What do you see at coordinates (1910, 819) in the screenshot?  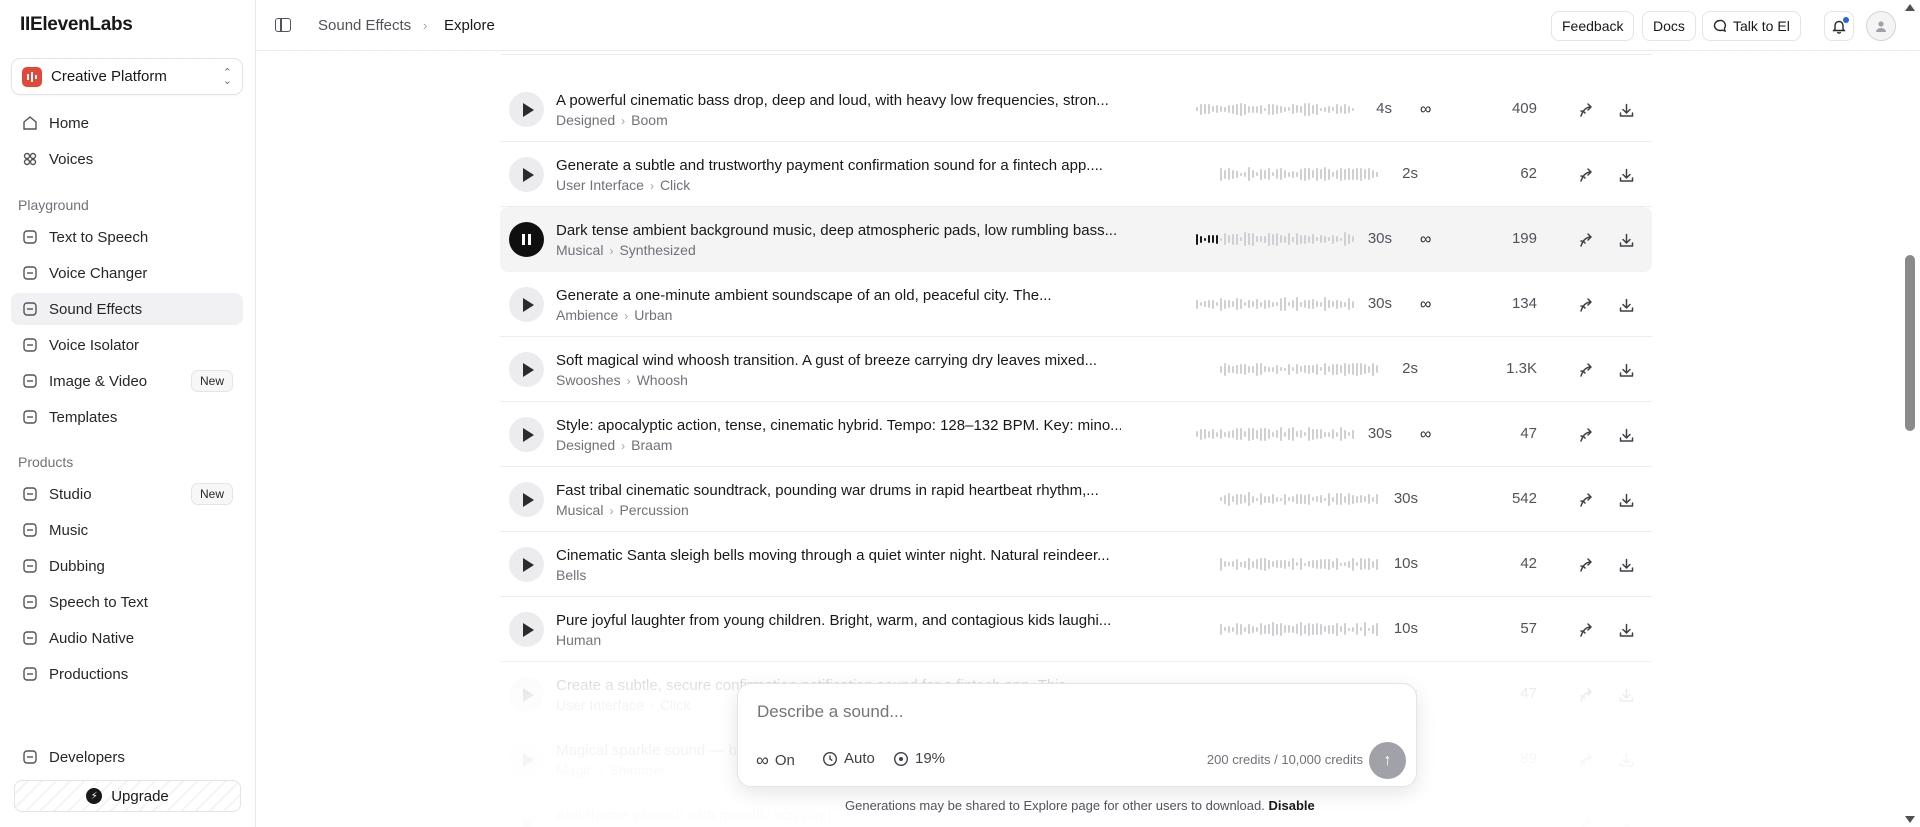 I see `scroll-down-arrow-icon` at bounding box center [1910, 819].